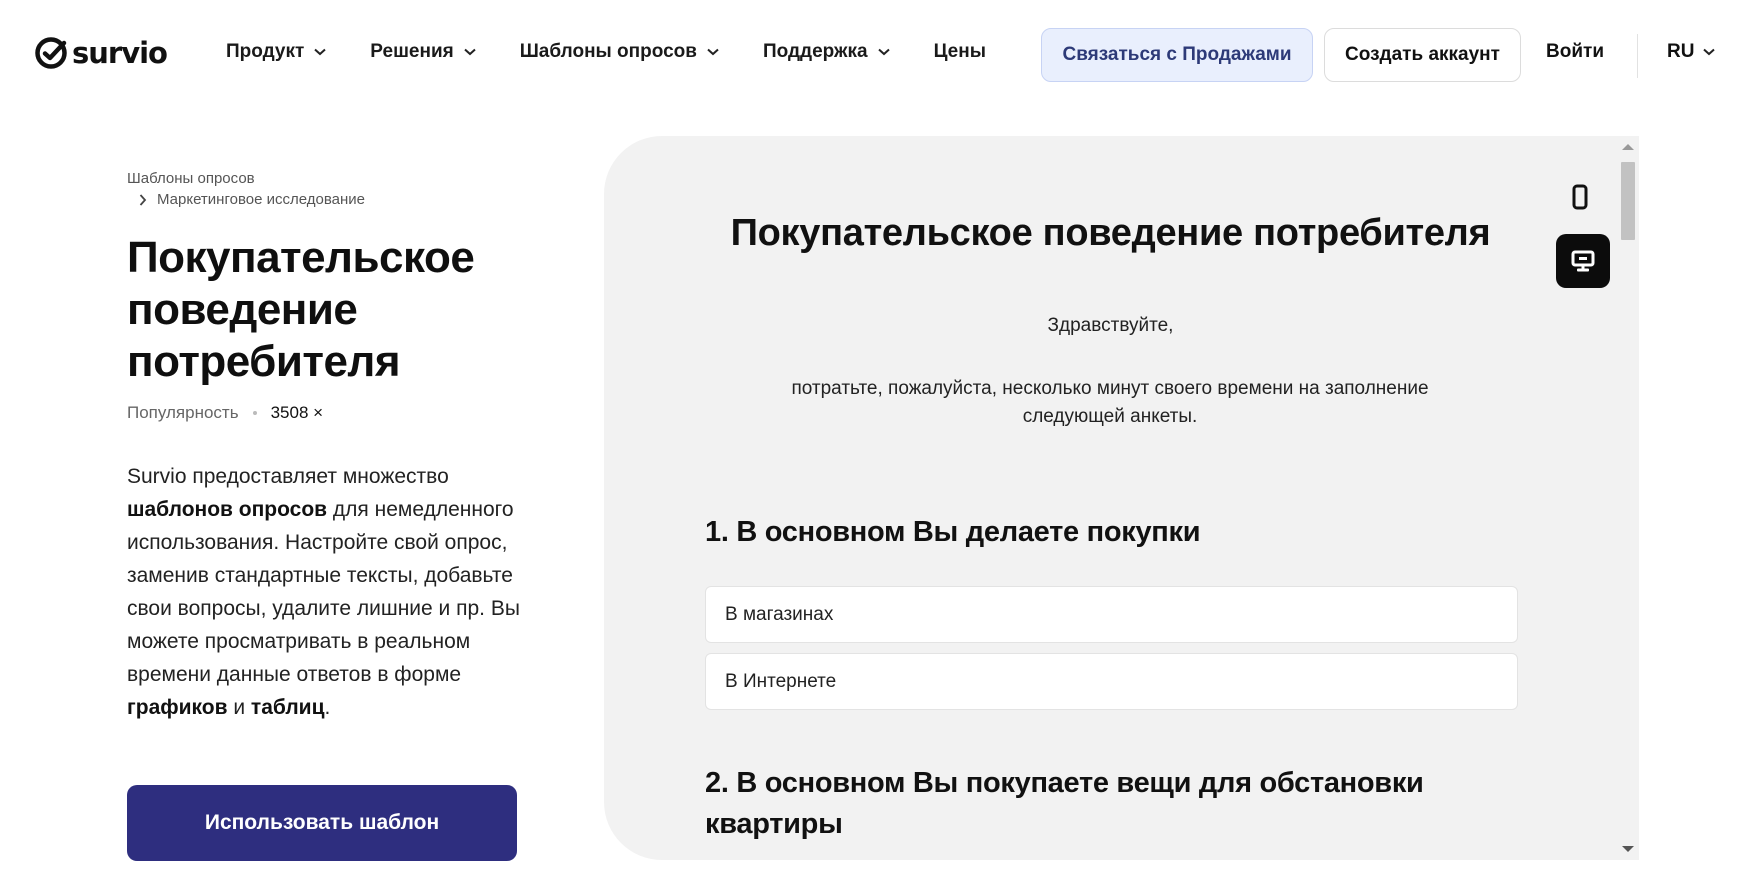 This screenshot has height=881, width=1755. Describe the element at coordinates (1628, 498) in the screenshot. I see `preview-scrollbar` at that location.